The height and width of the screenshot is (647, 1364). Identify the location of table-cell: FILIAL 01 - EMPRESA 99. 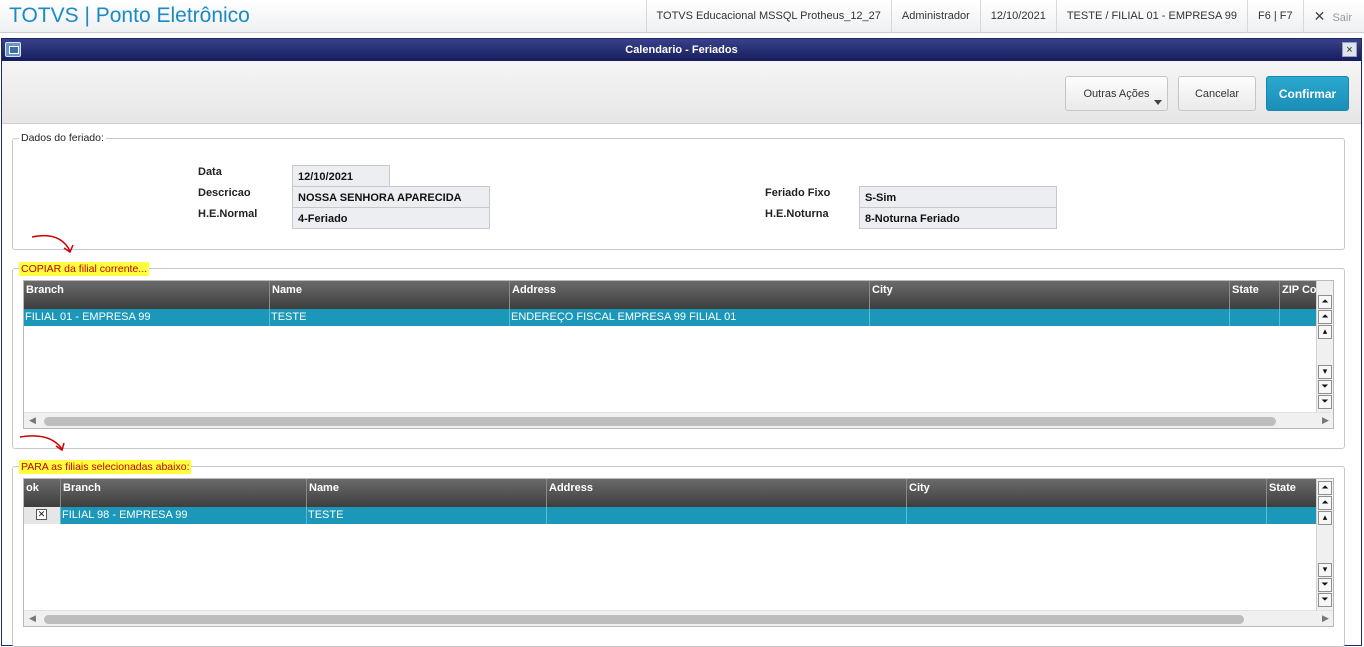
(147, 317).